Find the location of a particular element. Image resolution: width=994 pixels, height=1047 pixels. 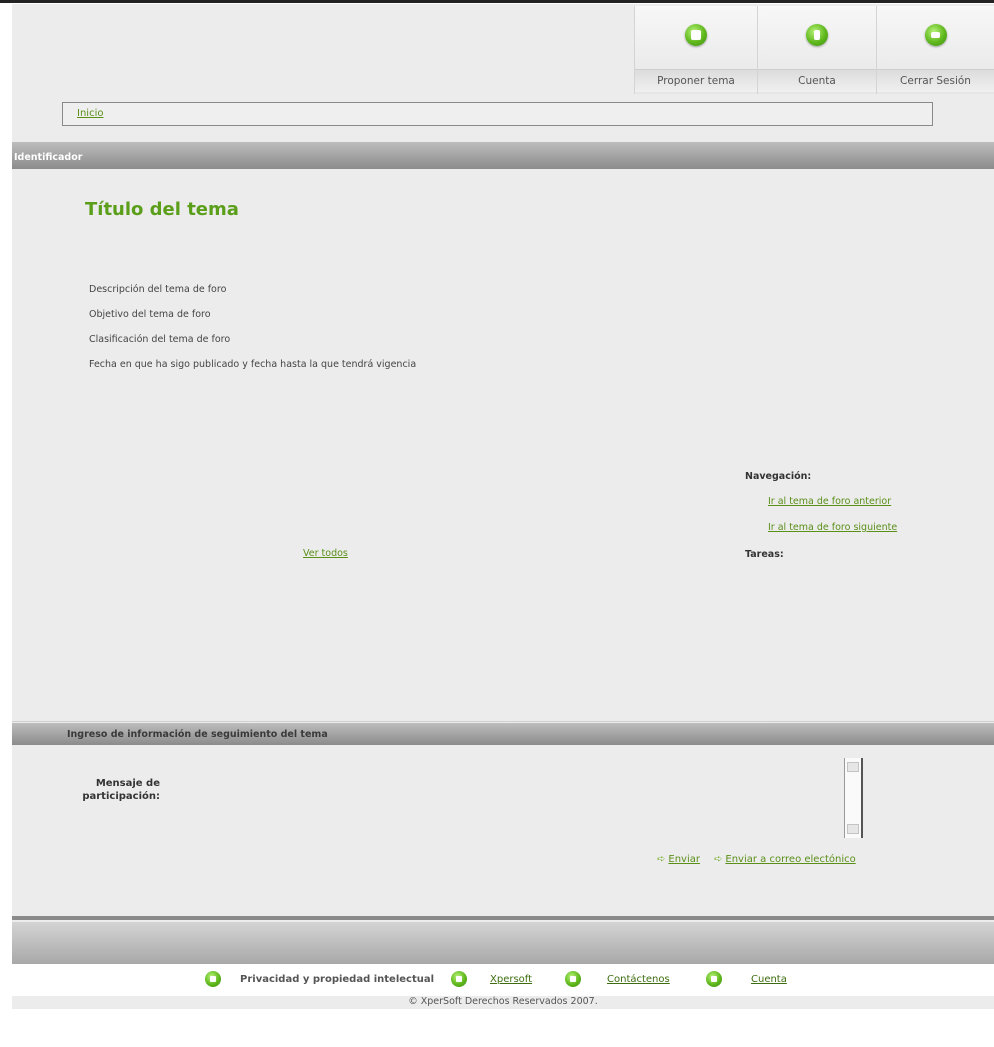

divider is located at coordinates (503, 721).